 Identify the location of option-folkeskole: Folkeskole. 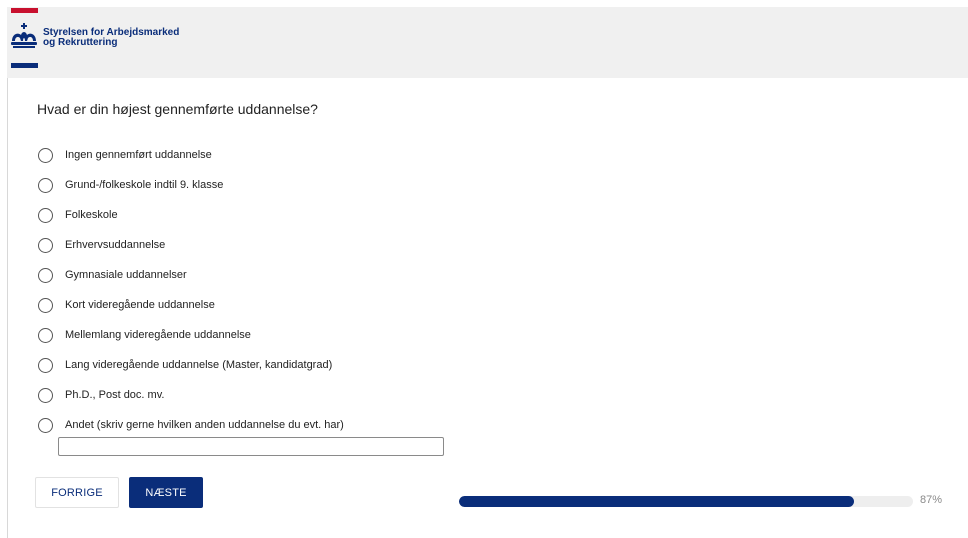
(287, 215).